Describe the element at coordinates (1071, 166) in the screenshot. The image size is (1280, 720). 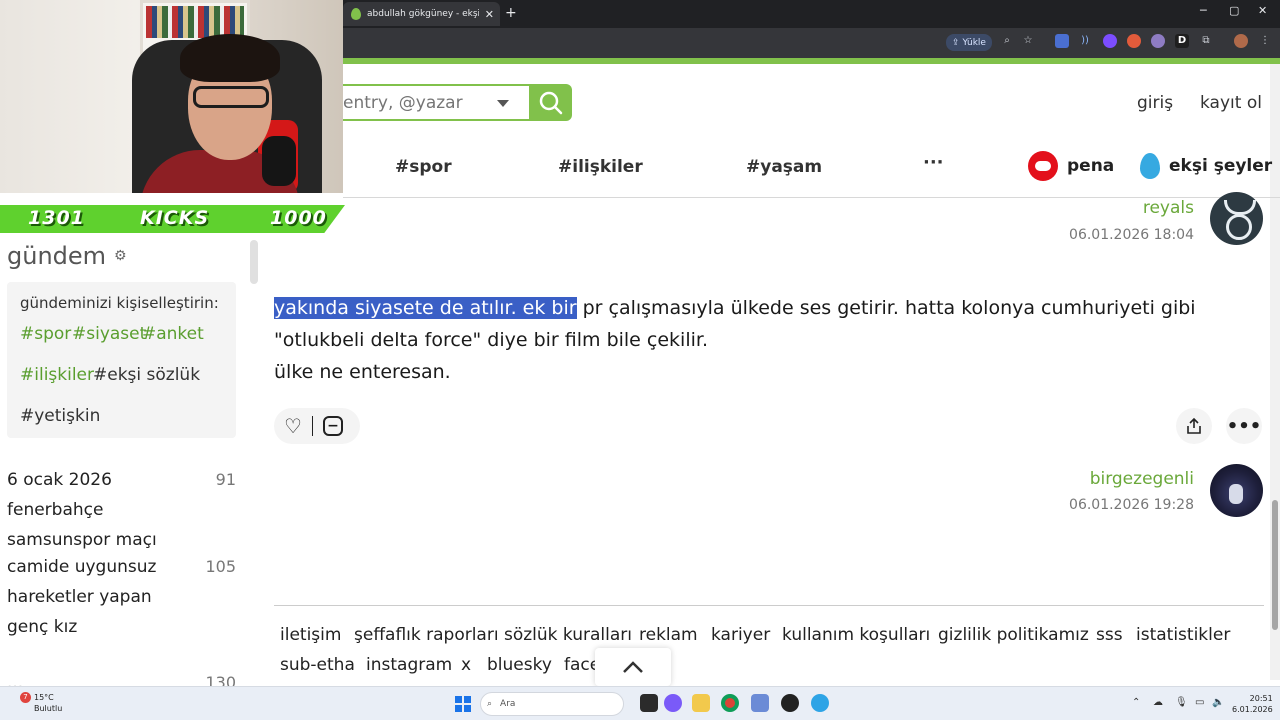
I see `pena-link: pena` at that location.